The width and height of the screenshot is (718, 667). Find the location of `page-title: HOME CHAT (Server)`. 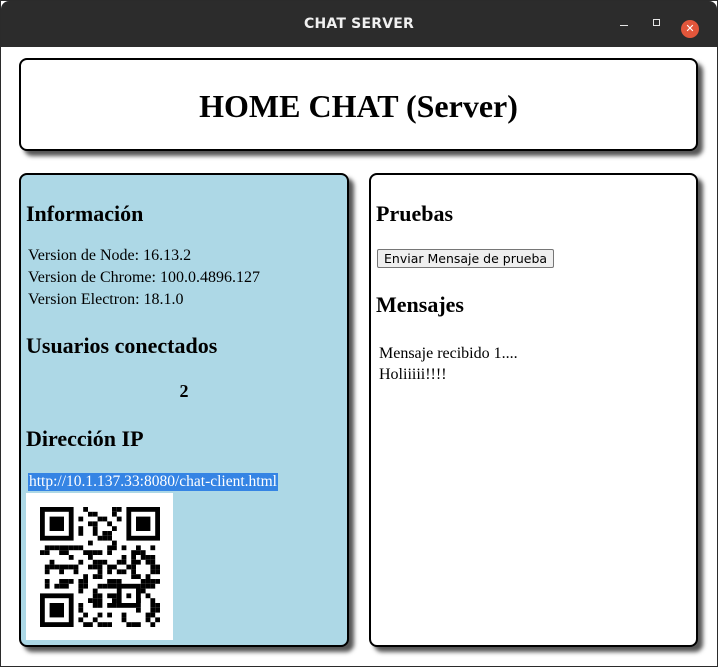

page-title: HOME CHAT (Server) is located at coordinates (358, 106).